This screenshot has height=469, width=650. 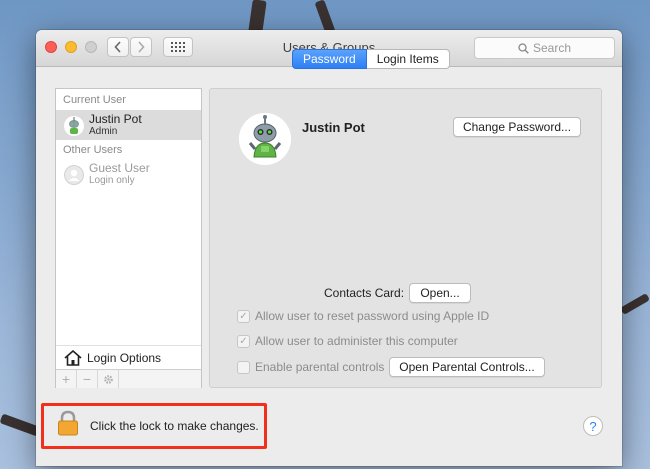 What do you see at coordinates (74, 126) in the screenshot?
I see `user-avatar` at bounding box center [74, 126].